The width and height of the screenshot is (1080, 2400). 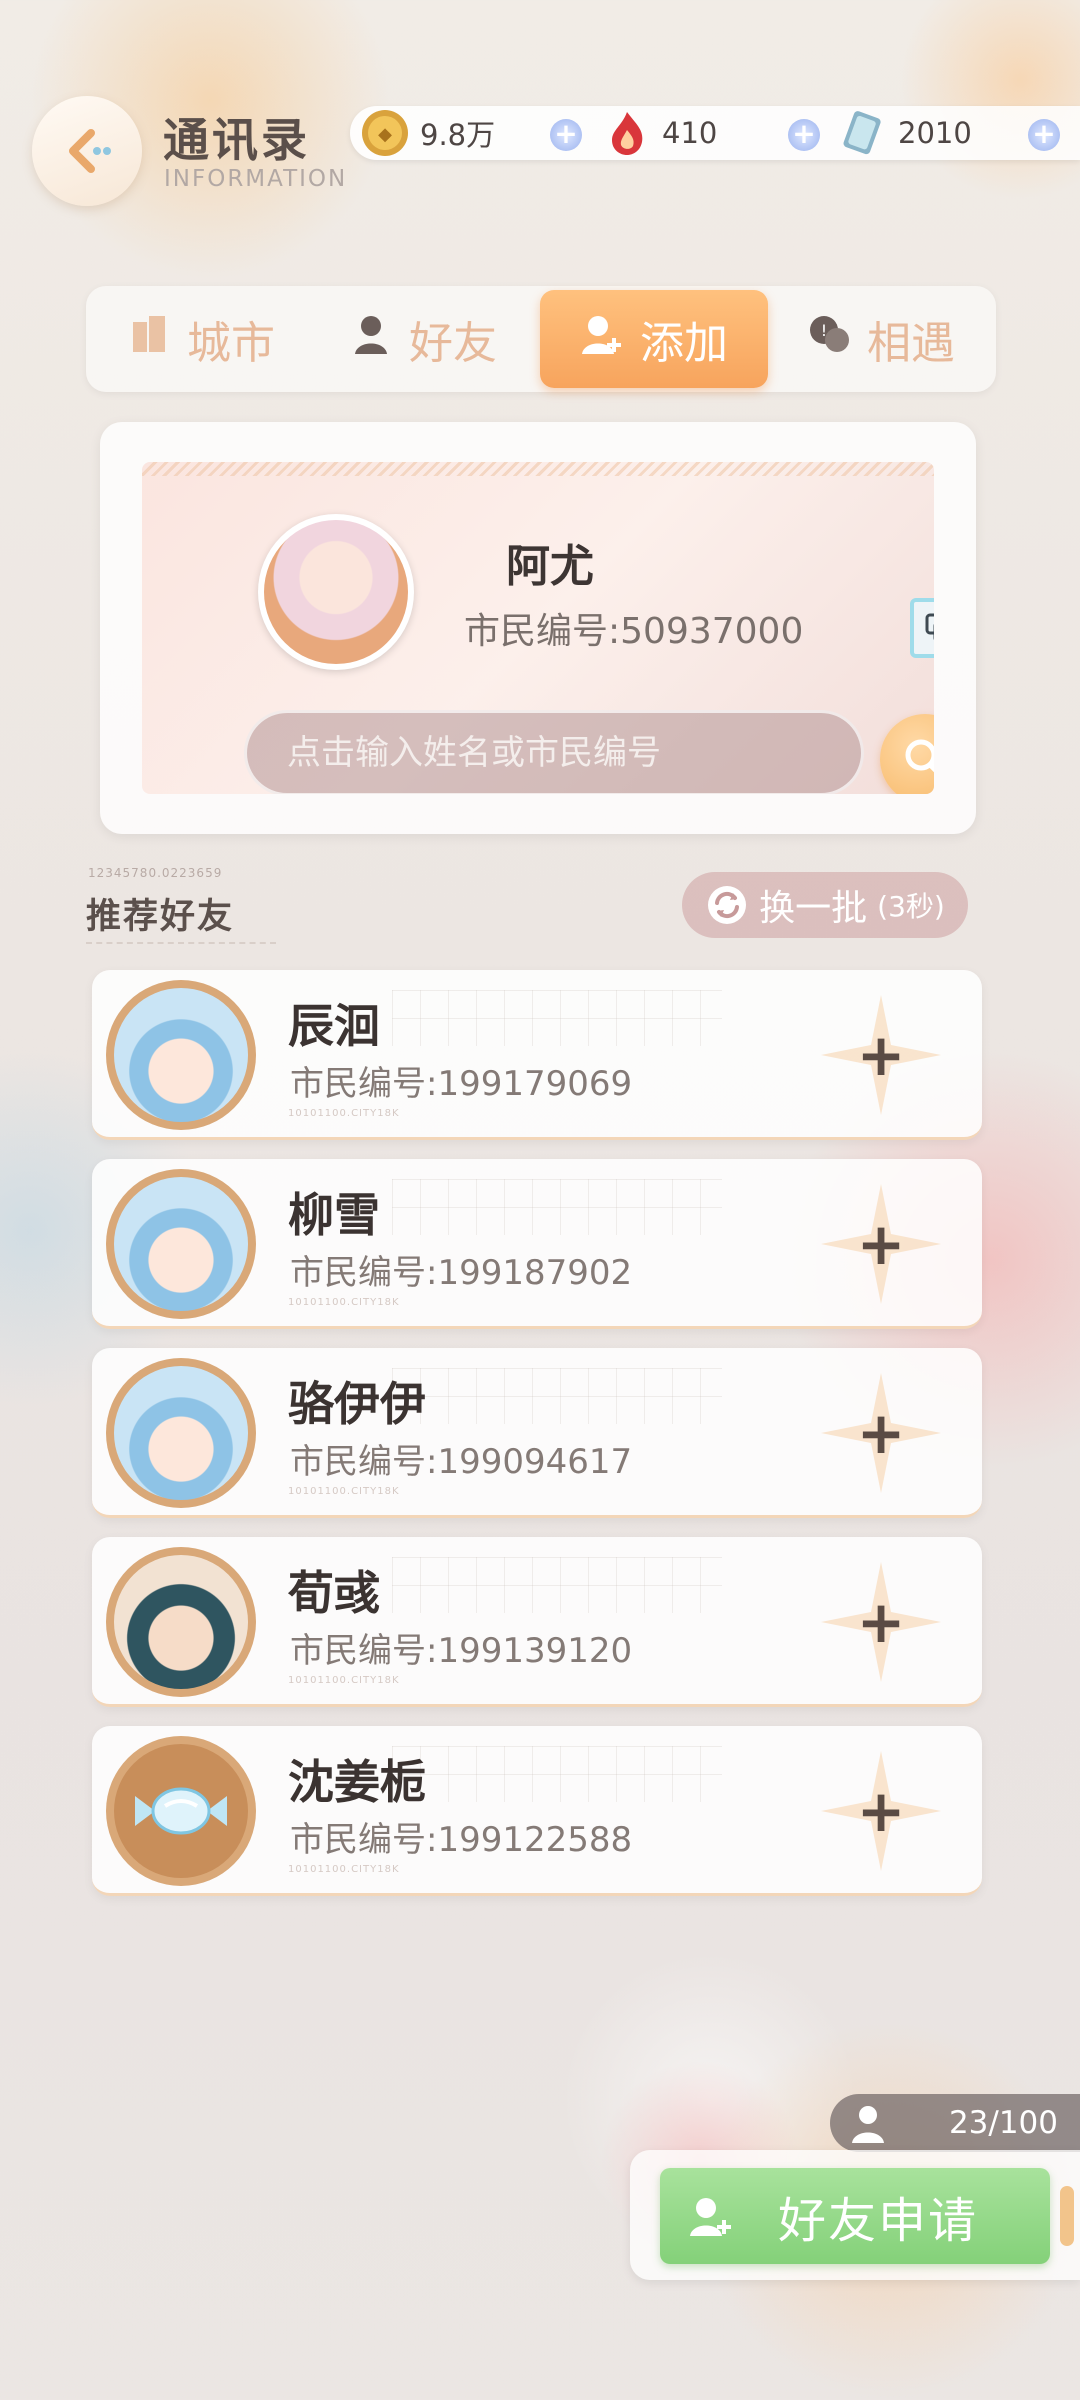 I want to click on profile-banner: 阿尤 市民编号:50937000, so click(x=538, y=628).